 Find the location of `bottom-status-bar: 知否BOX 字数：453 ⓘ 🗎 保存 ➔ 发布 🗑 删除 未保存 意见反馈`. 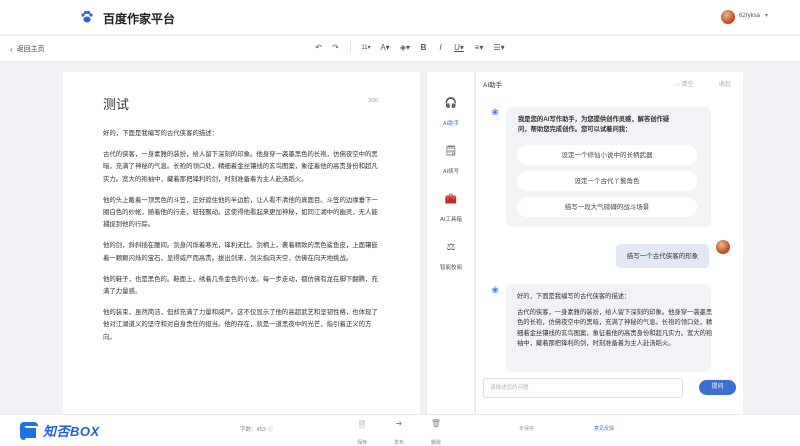

bottom-status-bar: 知否BOX 字数：453 ⓘ 🗎 保存 ➔ 发布 🗑 删除 未保存 意见反馈 is located at coordinates (400, 430).